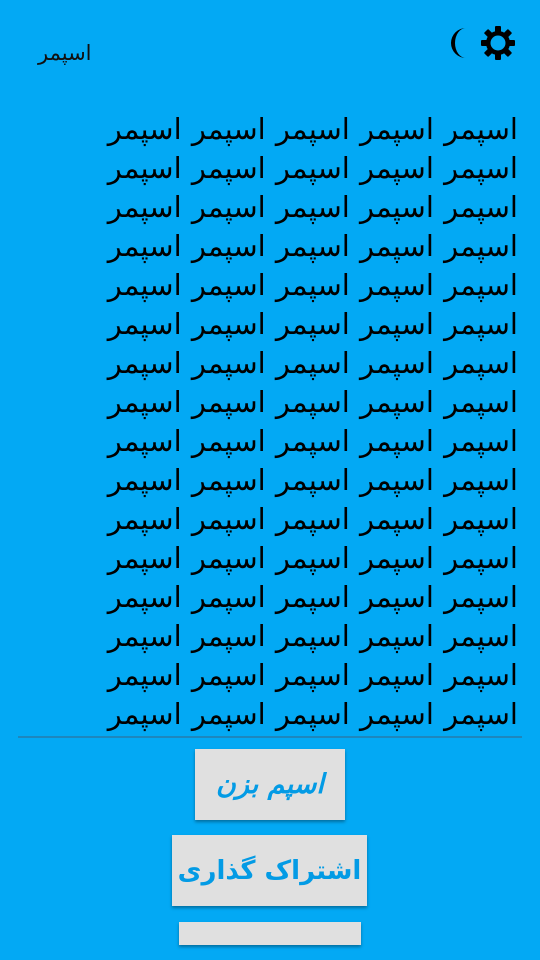  I want to click on theme-toggles, so click(482, 43).